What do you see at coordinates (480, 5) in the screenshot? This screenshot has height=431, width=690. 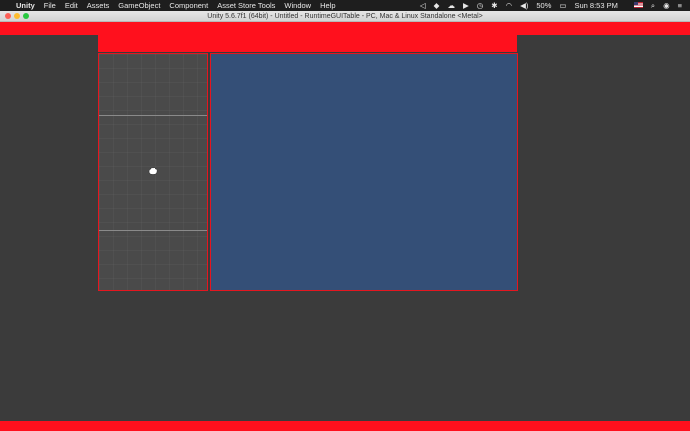 I see `time-machine-icon: ◷` at bounding box center [480, 5].